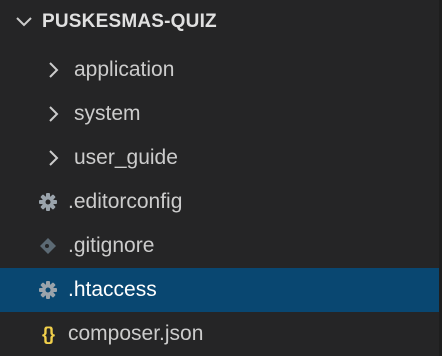 Image resolution: width=442 pixels, height=356 pixels. What do you see at coordinates (221, 114) in the screenshot?
I see `tree-item-system: system` at bounding box center [221, 114].